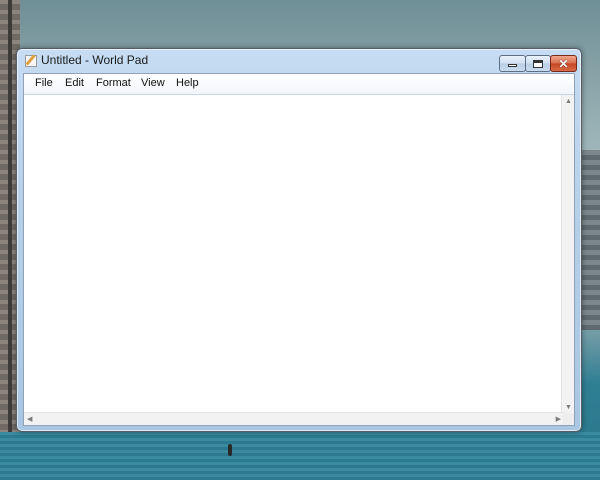  I want to click on maximize-button, so click(538, 63).